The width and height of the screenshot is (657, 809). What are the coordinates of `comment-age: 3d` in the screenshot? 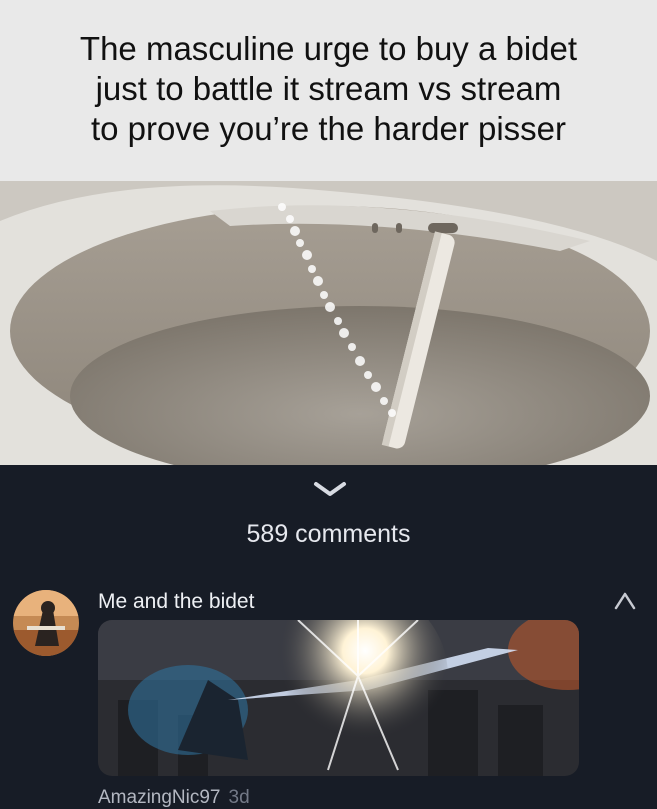 It's located at (239, 797).